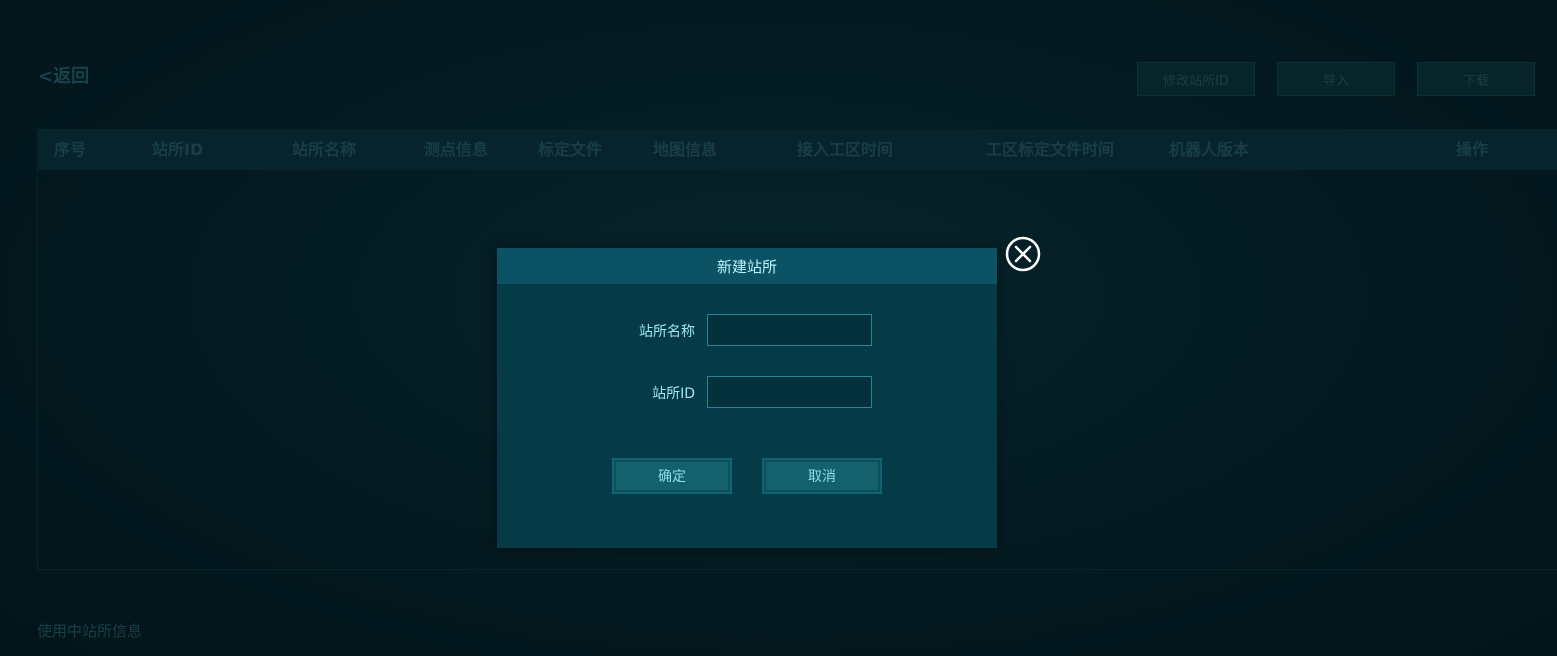 Image resolution: width=1557 pixels, height=656 pixels. I want to click on confirm-button: 确定, so click(672, 476).